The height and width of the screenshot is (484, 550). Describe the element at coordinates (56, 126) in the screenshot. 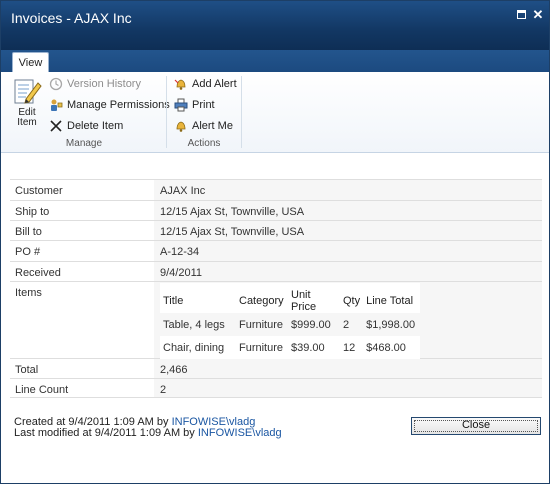

I see `delete-icon` at that location.